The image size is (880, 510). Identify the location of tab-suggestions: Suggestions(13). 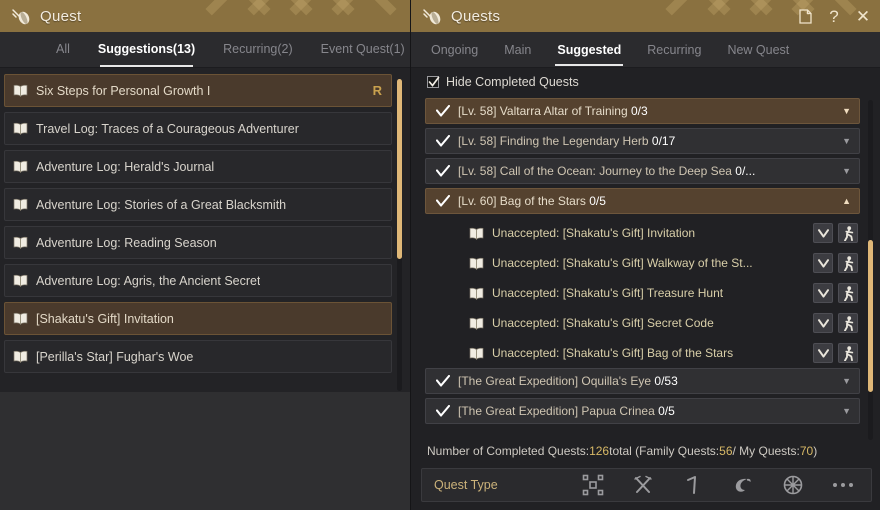
(146, 54).